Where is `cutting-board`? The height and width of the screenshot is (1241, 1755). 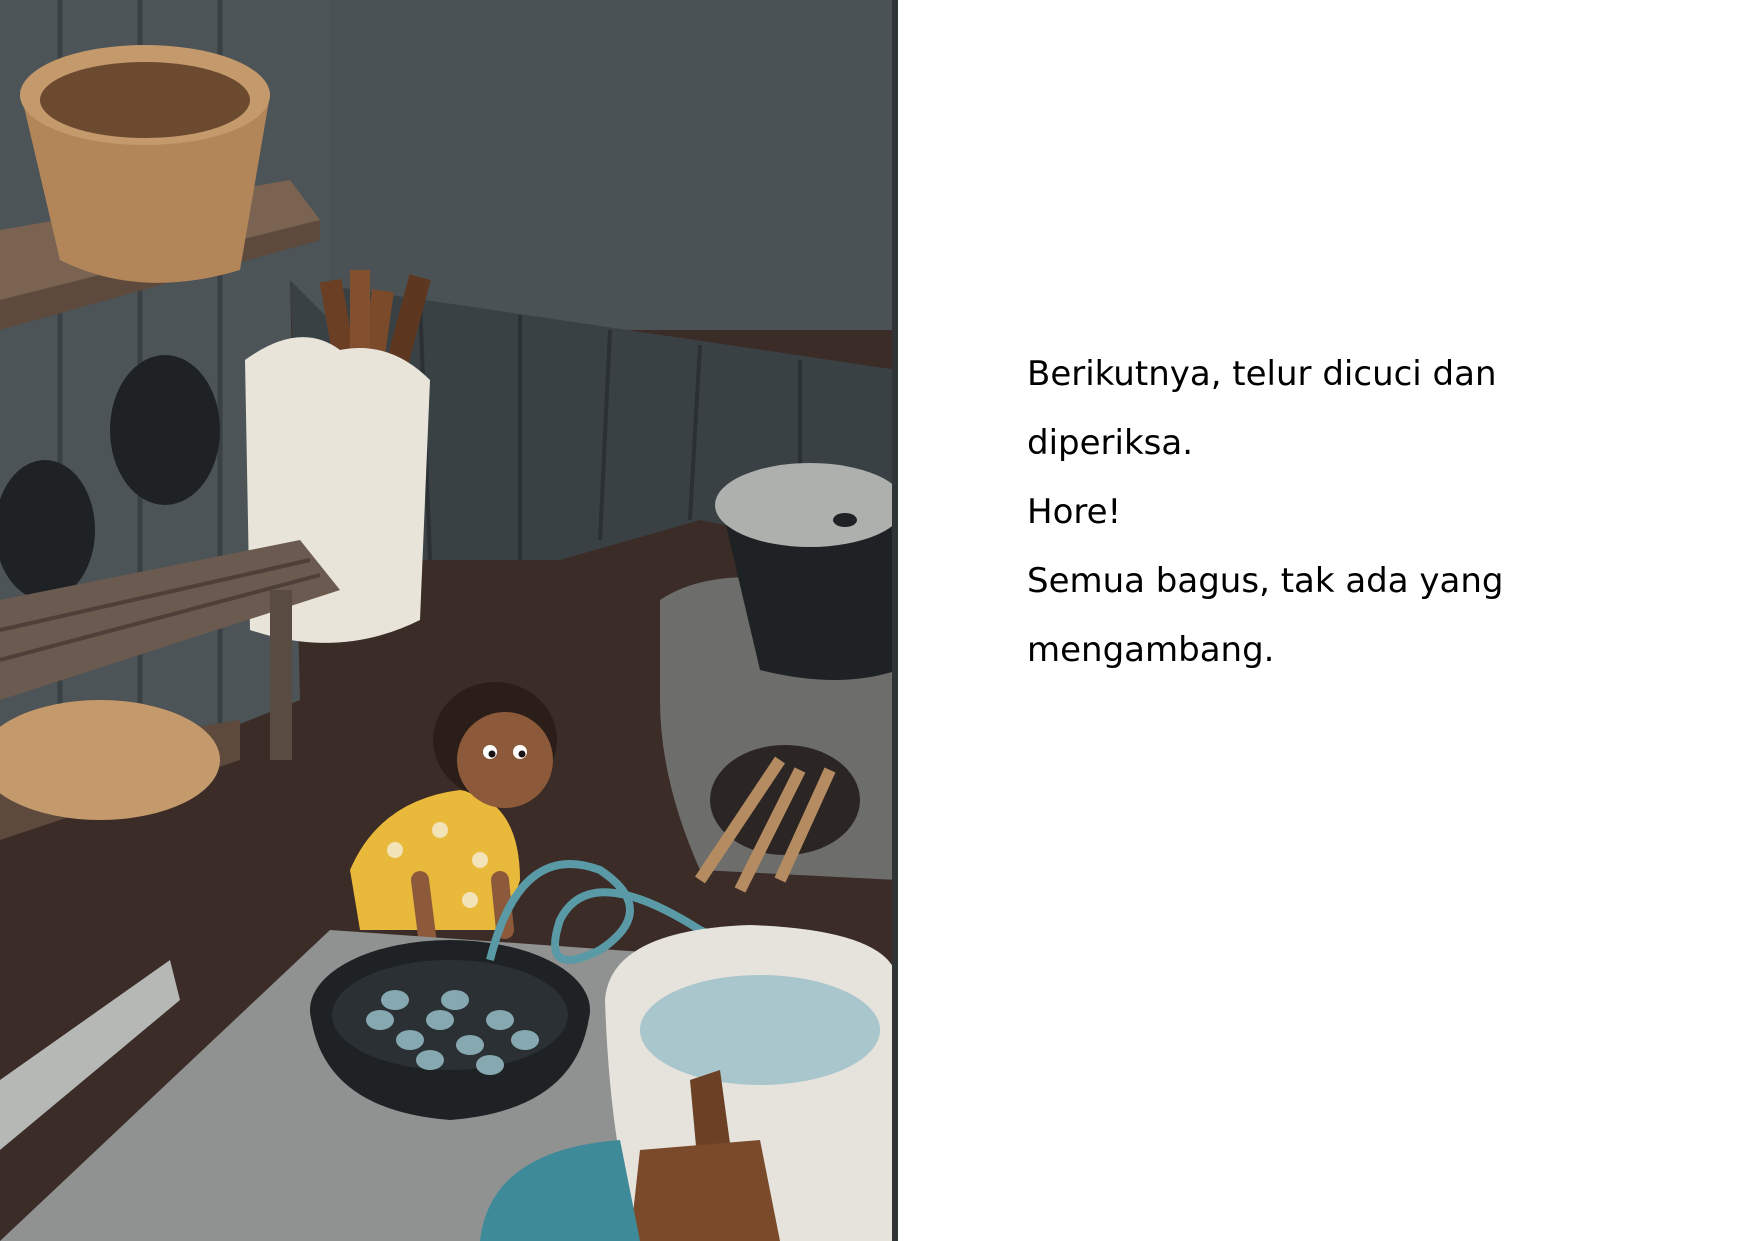 cutting-board is located at coordinates (705, 1190).